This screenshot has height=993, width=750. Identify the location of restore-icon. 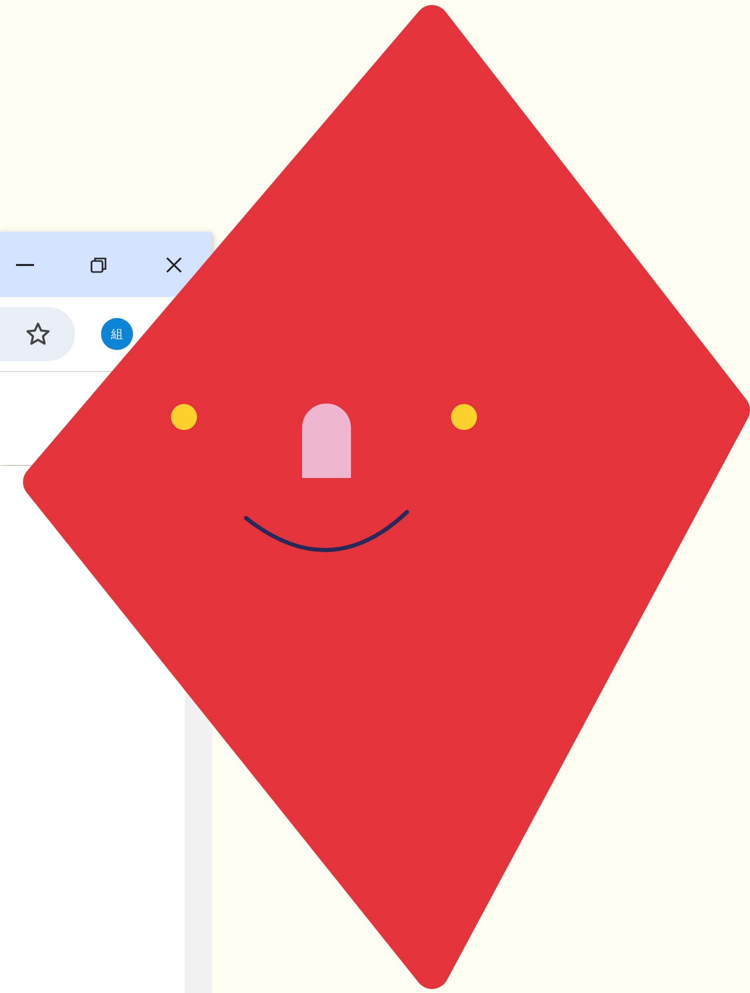
(99, 265).